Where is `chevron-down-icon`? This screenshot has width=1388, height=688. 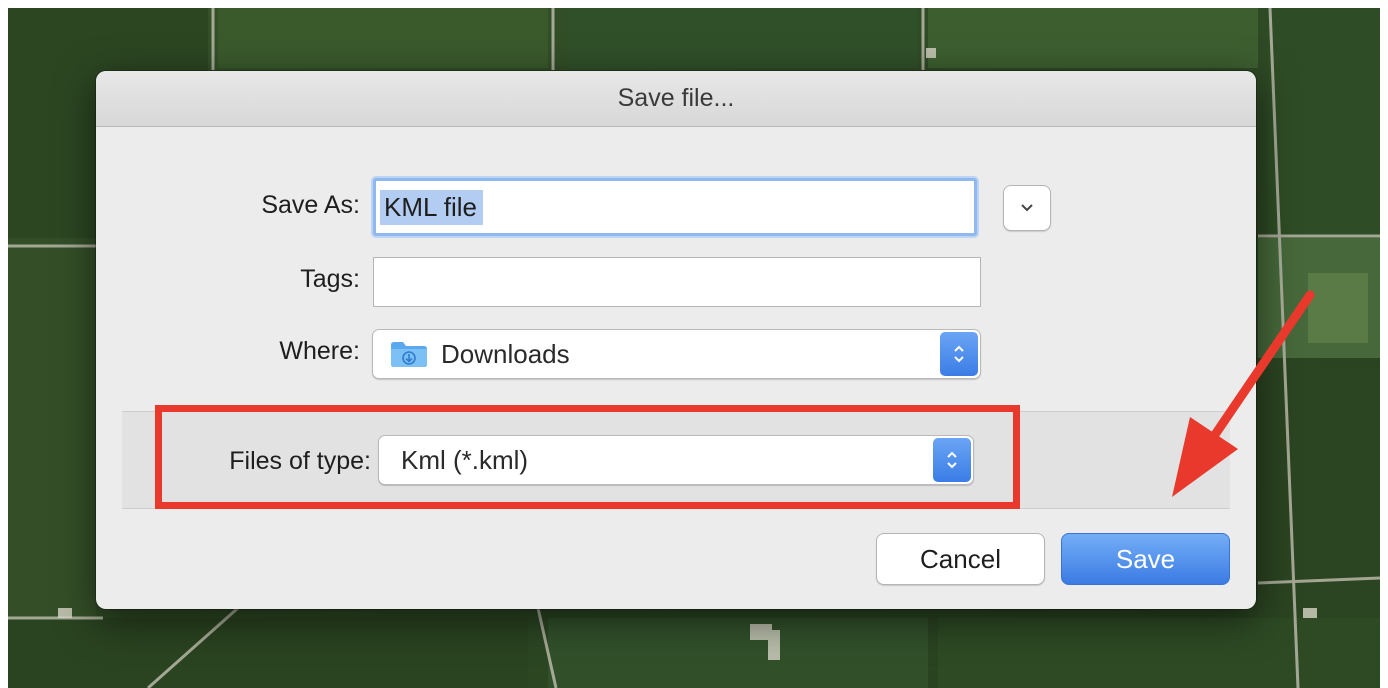
chevron-down-icon is located at coordinates (1027, 208).